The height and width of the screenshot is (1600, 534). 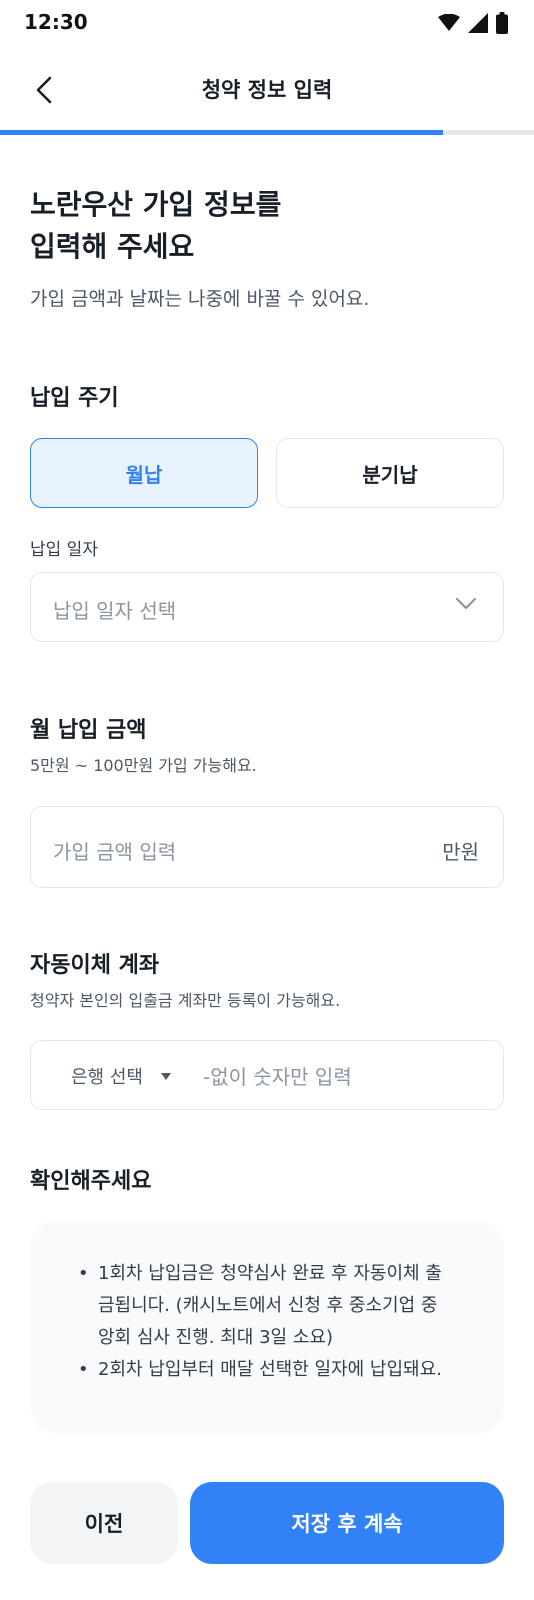 I want to click on notice-line: 금됩니다. (캐시노트에서 신청 후 중소기업 중, so click(x=268, y=1305).